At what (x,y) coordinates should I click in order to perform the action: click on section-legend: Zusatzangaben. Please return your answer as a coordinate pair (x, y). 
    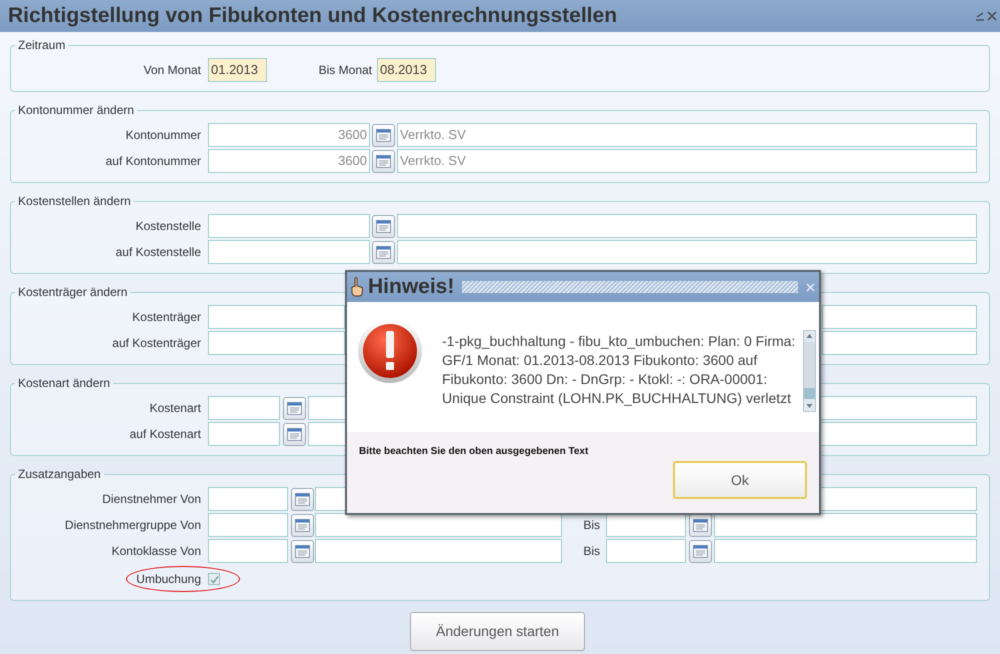
    Looking at the image, I should click on (59, 474).